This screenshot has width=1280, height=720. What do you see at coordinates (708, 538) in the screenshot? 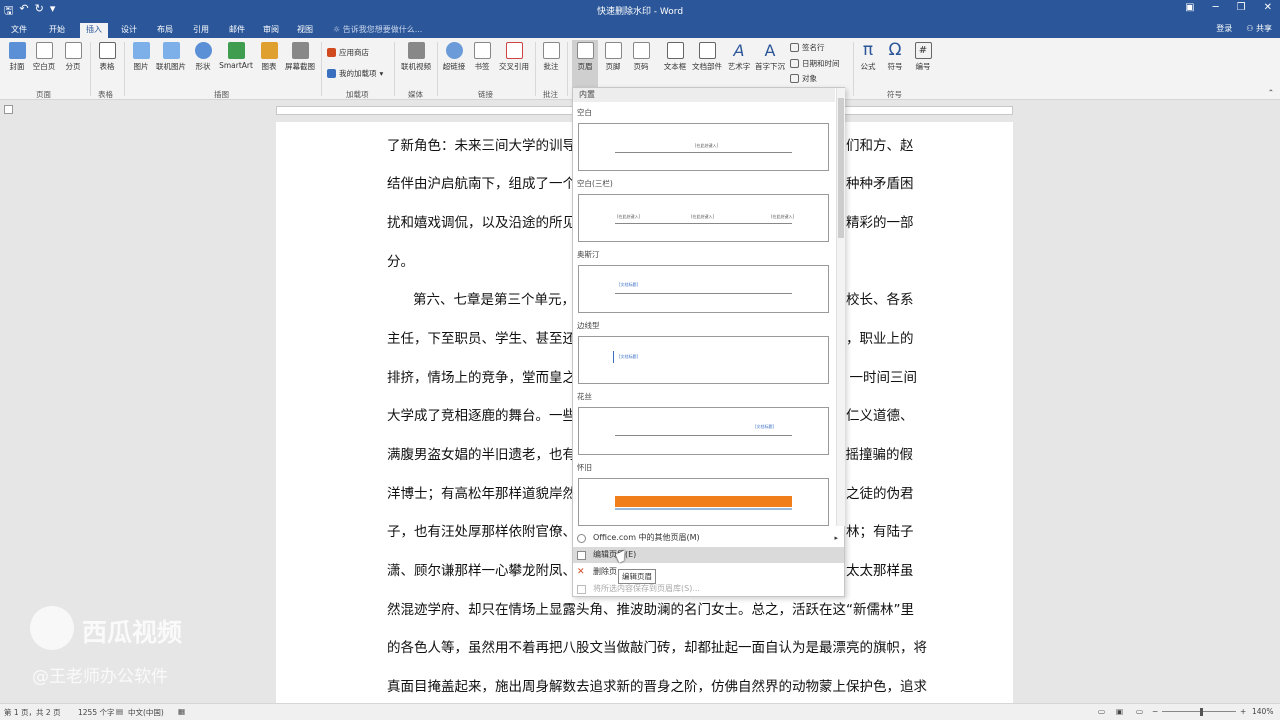
I see `more-headers-menu-item: Office.com 中的其他页眉(M) ▸` at bounding box center [708, 538].